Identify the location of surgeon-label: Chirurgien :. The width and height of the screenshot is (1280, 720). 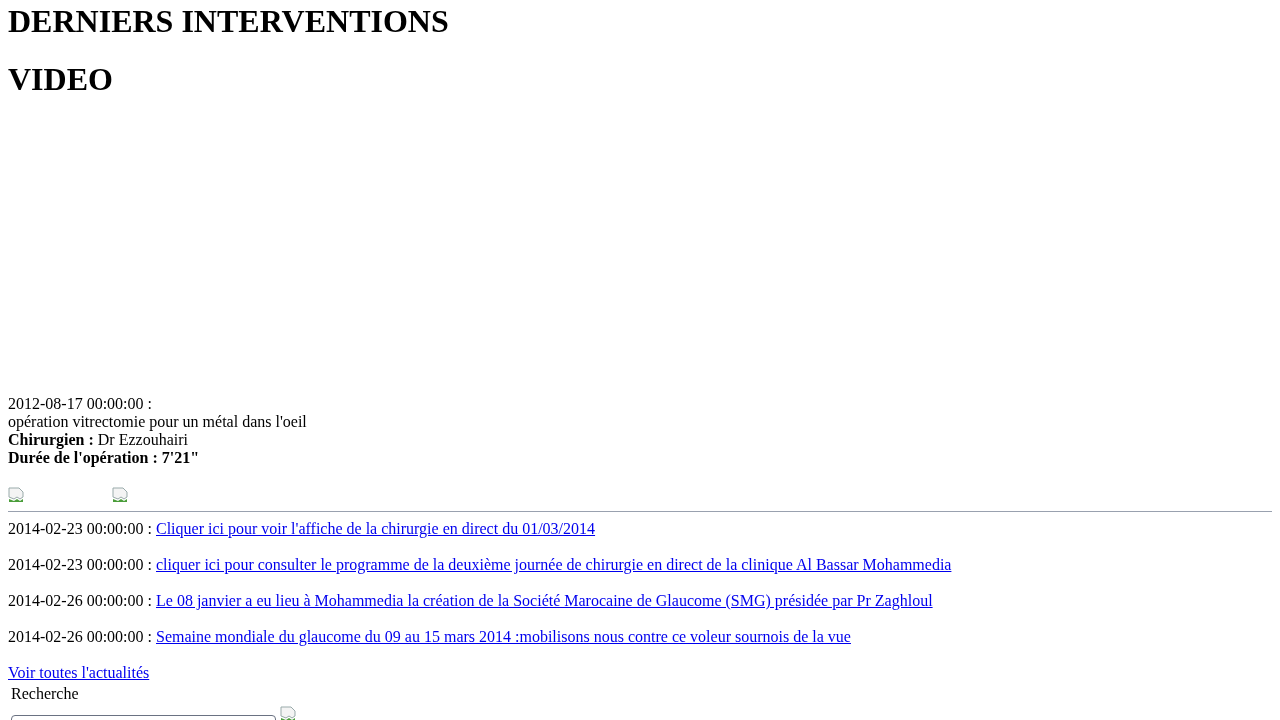
(51, 440).